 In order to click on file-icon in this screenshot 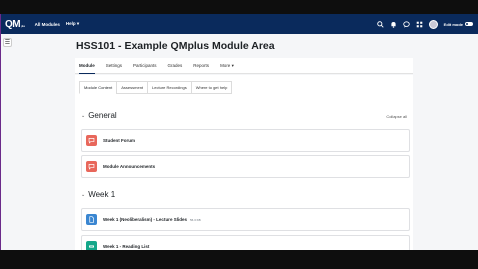, I will do `click(91, 219)`.